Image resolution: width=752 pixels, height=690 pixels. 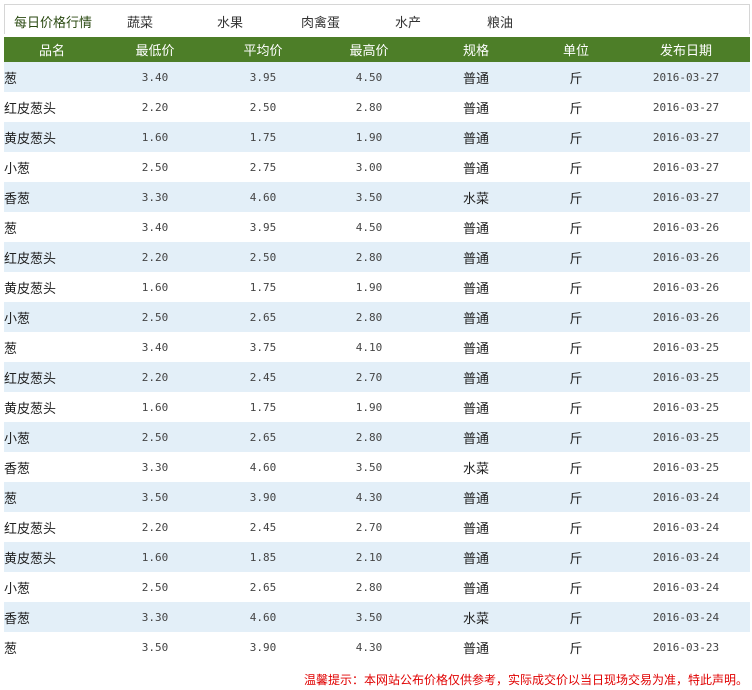 I want to click on table-header-row: 品名 最低价 平均价 最高价 规格 单位 发布日期, so click(x=377, y=49).